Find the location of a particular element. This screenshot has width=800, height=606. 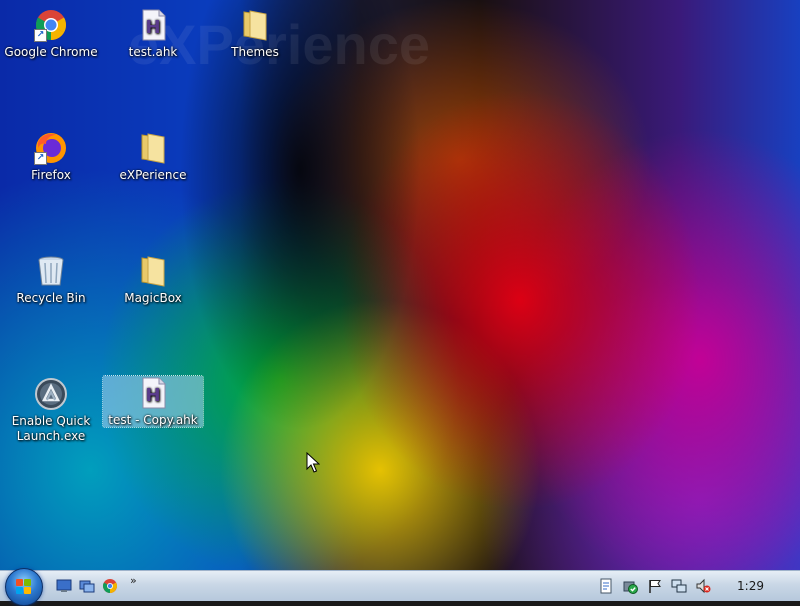

desktop-icon-google-chrome: ↗ Google Chrome is located at coordinates (51, 34).